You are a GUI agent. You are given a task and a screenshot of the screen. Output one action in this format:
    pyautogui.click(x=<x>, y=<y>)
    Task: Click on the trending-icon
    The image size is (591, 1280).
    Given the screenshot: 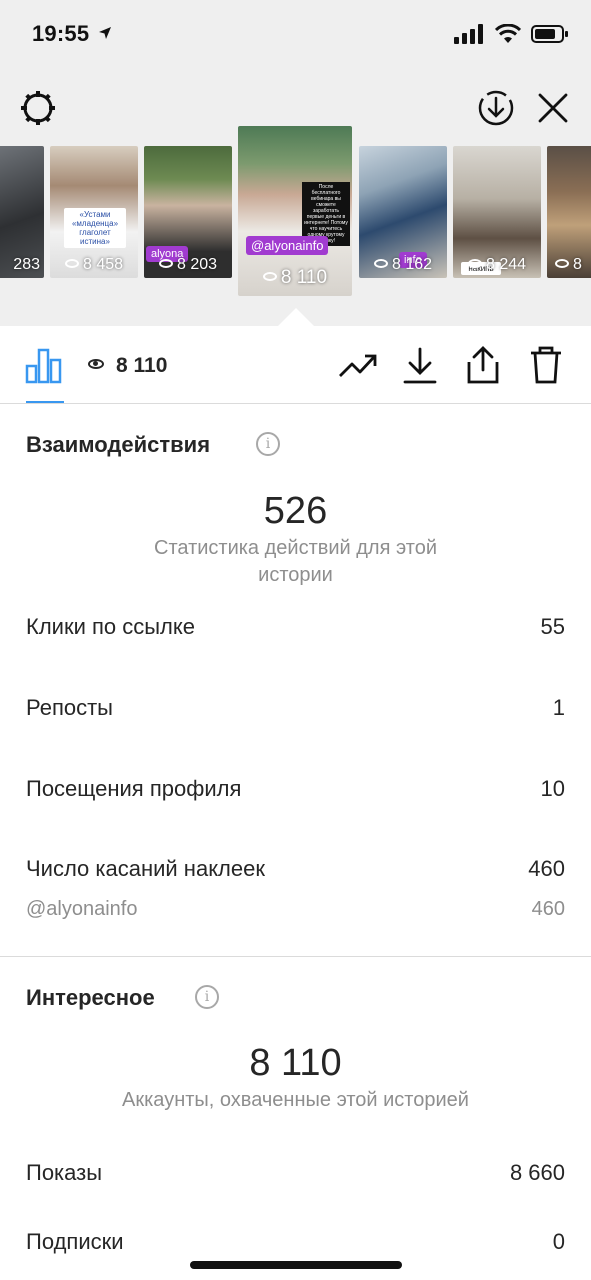 What is the action you would take?
    pyautogui.click(x=358, y=366)
    